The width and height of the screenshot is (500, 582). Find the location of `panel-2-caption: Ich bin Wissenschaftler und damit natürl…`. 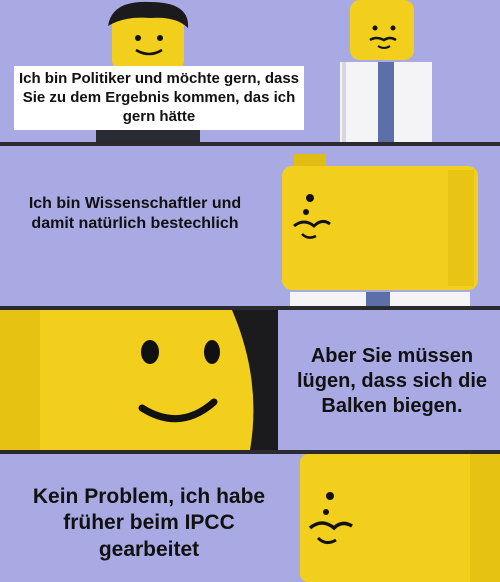

panel-2-caption: Ich bin Wissenschaftler und damit natürl… is located at coordinates (135, 213).